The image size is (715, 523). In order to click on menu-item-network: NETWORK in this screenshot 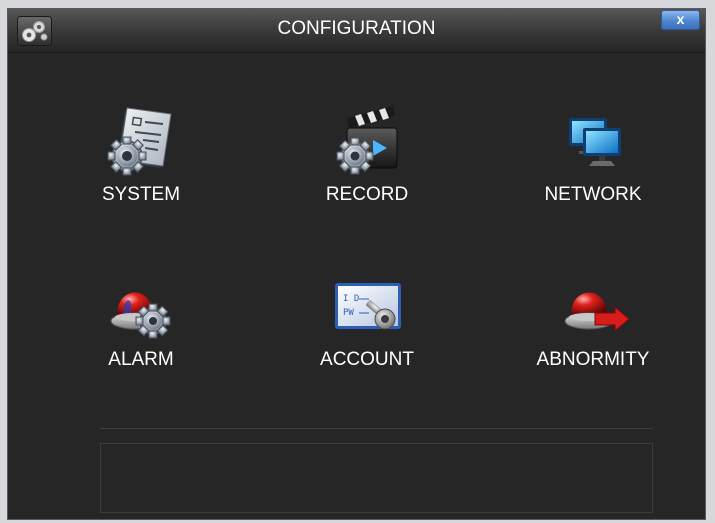, I will do `click(593, 164)`.